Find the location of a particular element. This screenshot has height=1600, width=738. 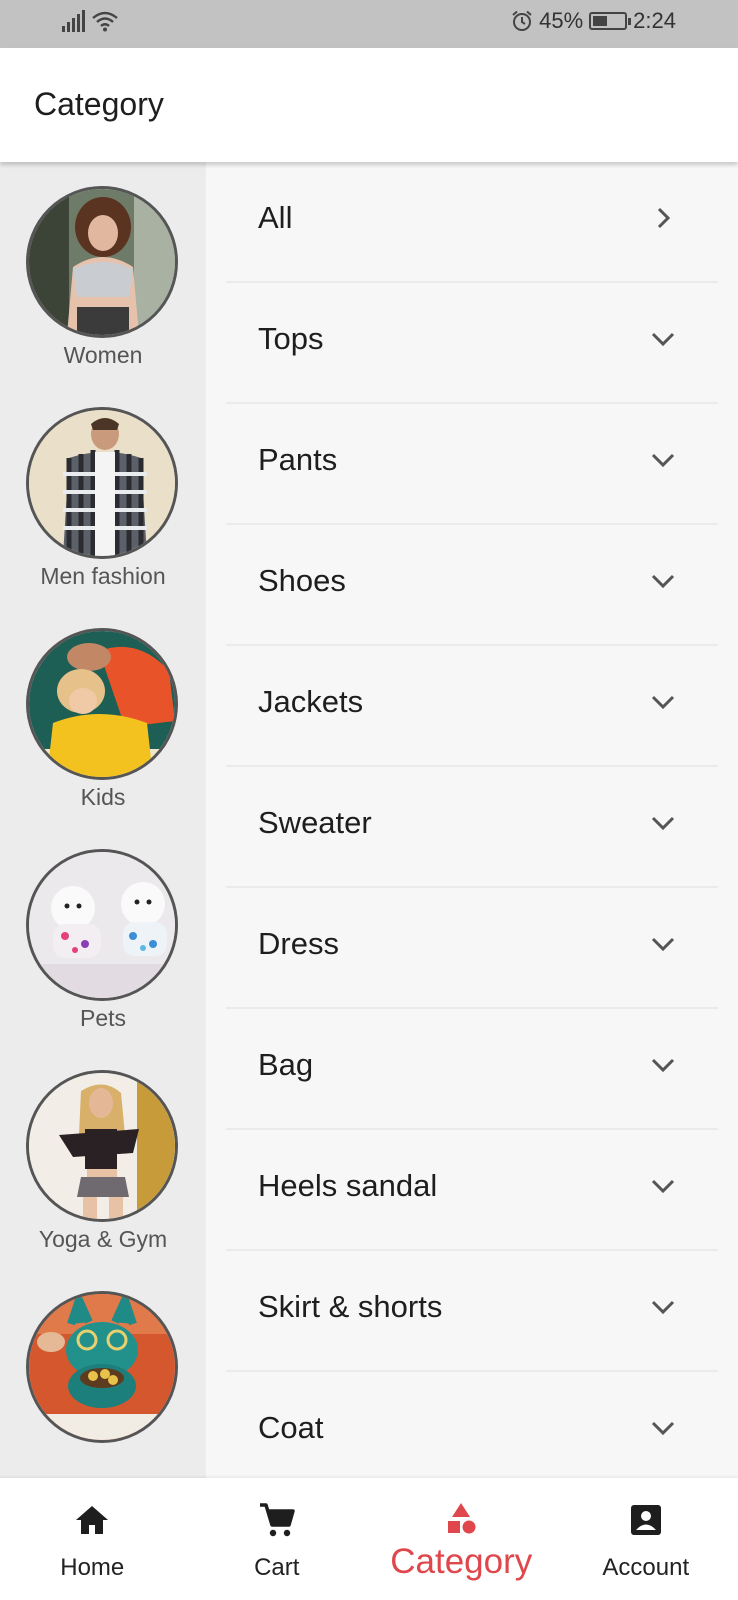

nav-label: Account is located at coordinates (646, 1567).